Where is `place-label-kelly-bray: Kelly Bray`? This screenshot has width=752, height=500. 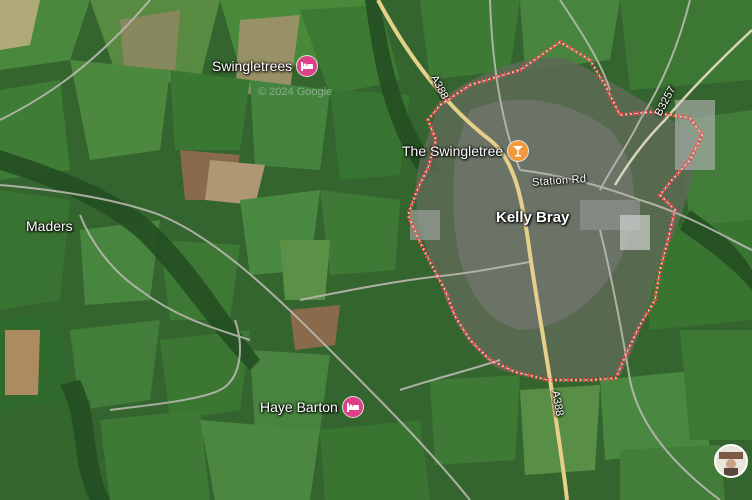 place-label-kelly-bray: Kelly Bray is located at coordinates (532, 217).